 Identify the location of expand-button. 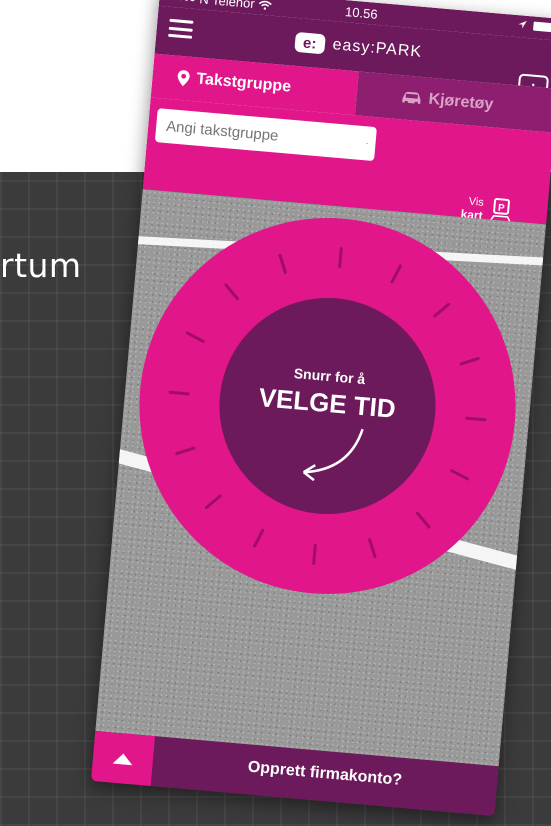
(123, 759).